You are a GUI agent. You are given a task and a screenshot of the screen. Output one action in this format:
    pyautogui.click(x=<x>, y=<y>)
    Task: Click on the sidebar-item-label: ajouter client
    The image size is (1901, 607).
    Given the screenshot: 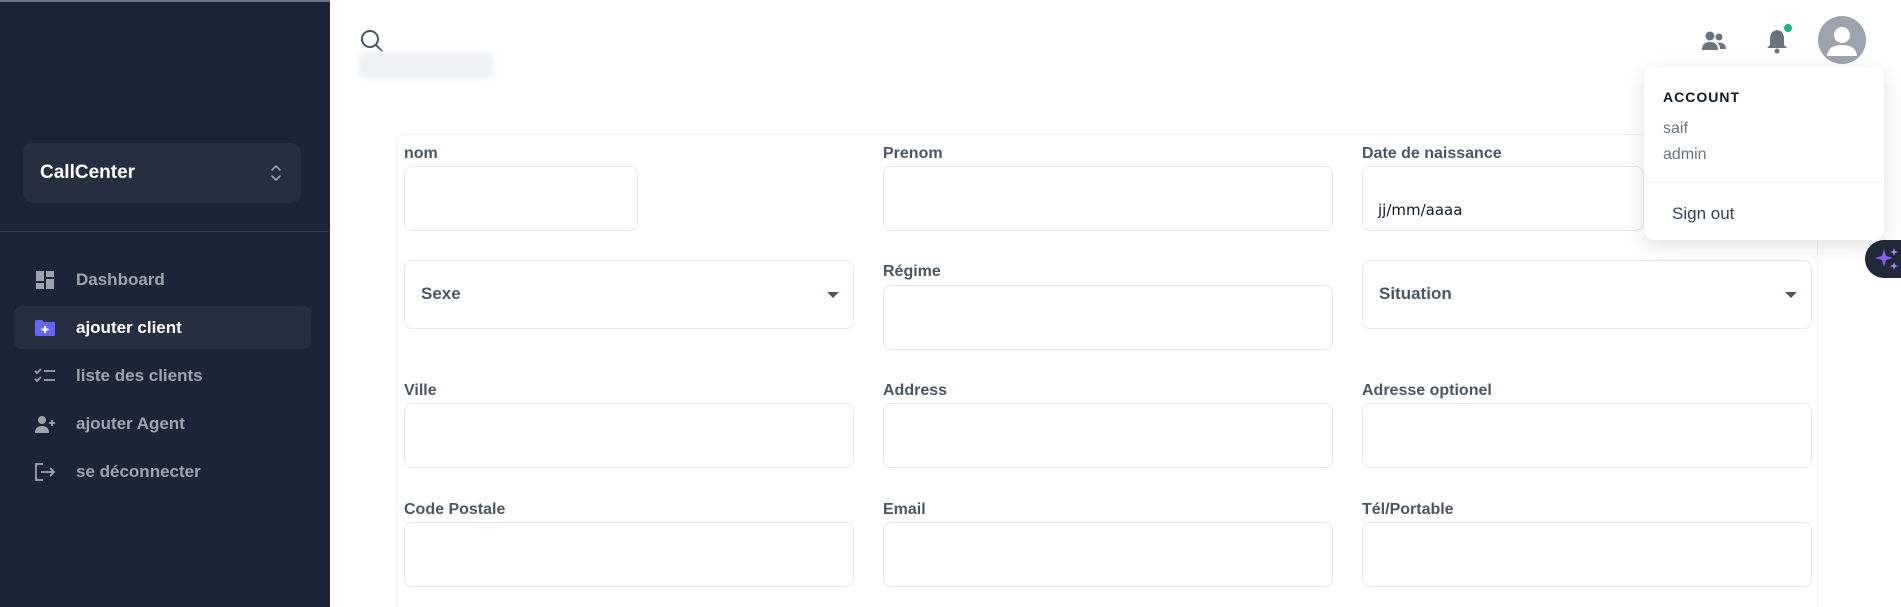 What is the action you would take?
    pyautogui.click(x=129, y=327)
    